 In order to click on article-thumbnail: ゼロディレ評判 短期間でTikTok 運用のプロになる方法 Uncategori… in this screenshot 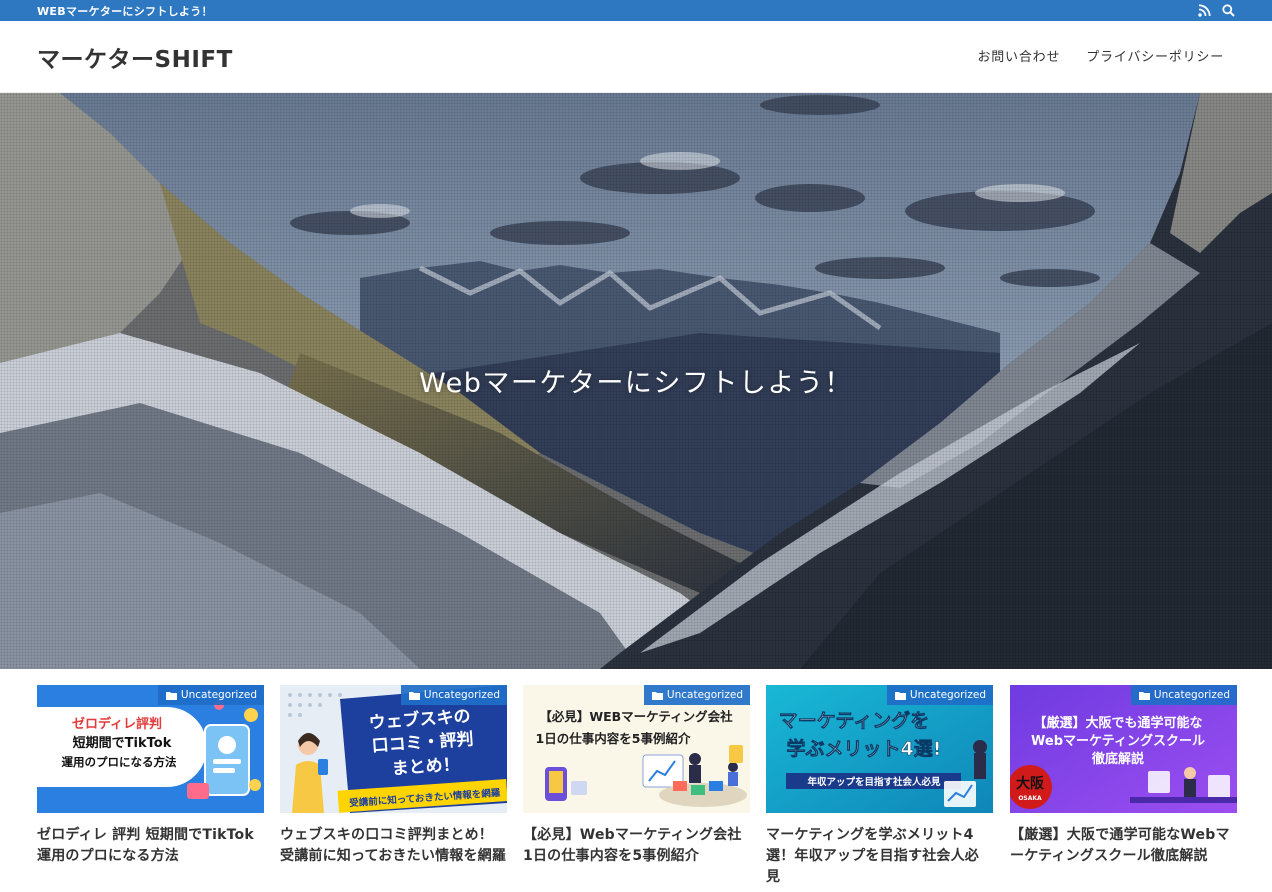, I will do `click(150, 749)`.